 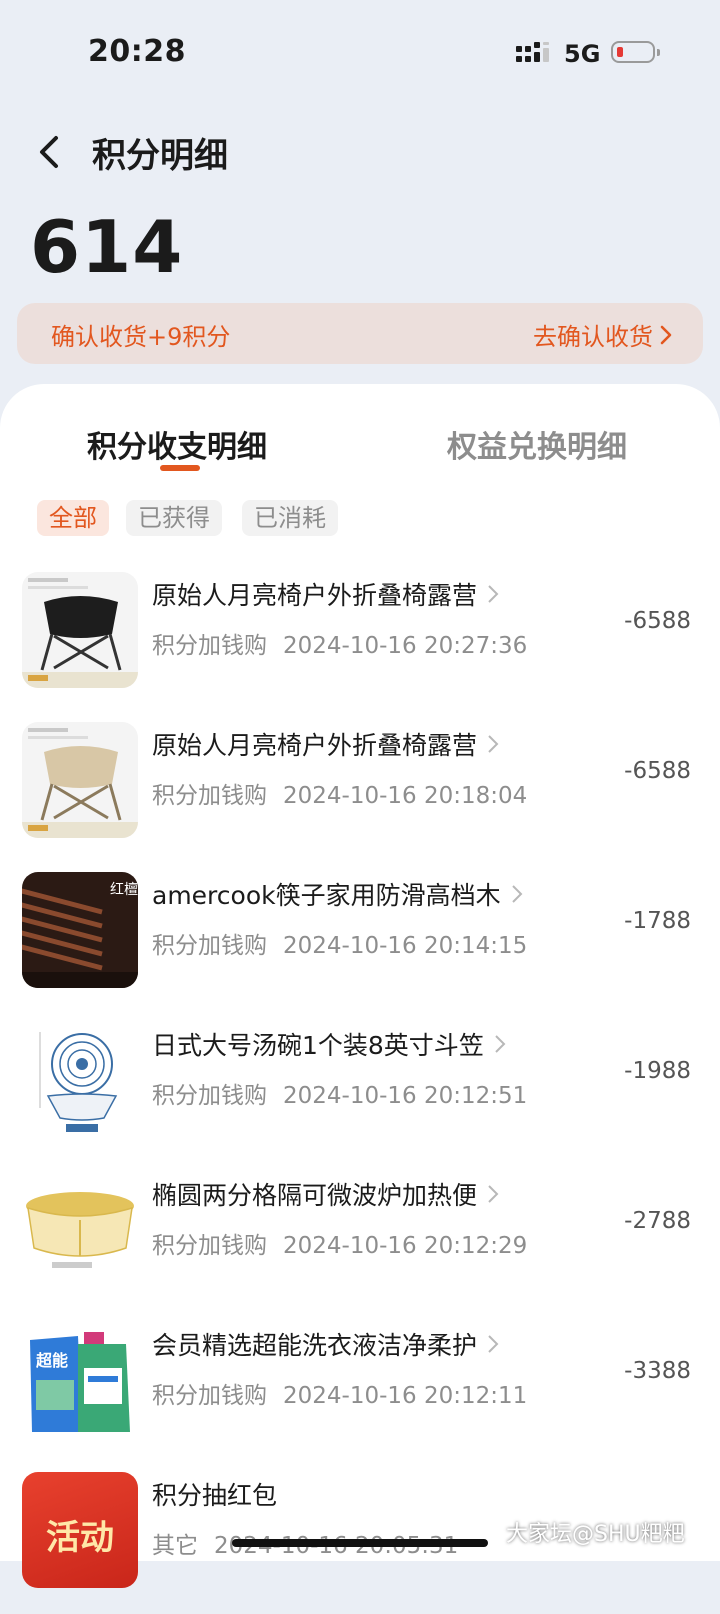 I want to click on home-indicator, so click(x=360, y=1543).